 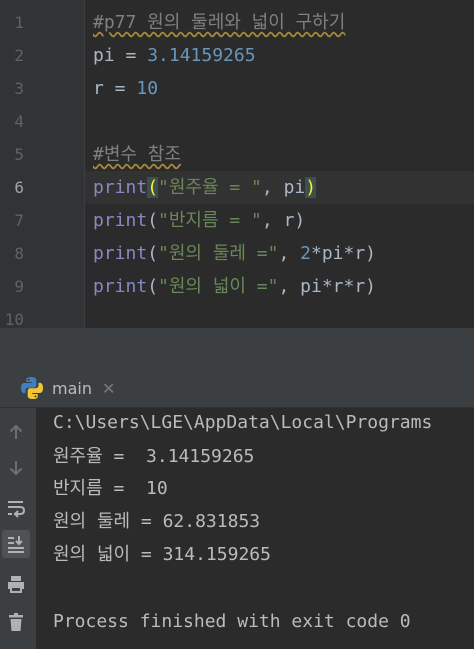 What do you see at coordinates (210, 220) in the screenshot?
I see `string-literal: "반지름 = "` at bounding box center [210, 220].